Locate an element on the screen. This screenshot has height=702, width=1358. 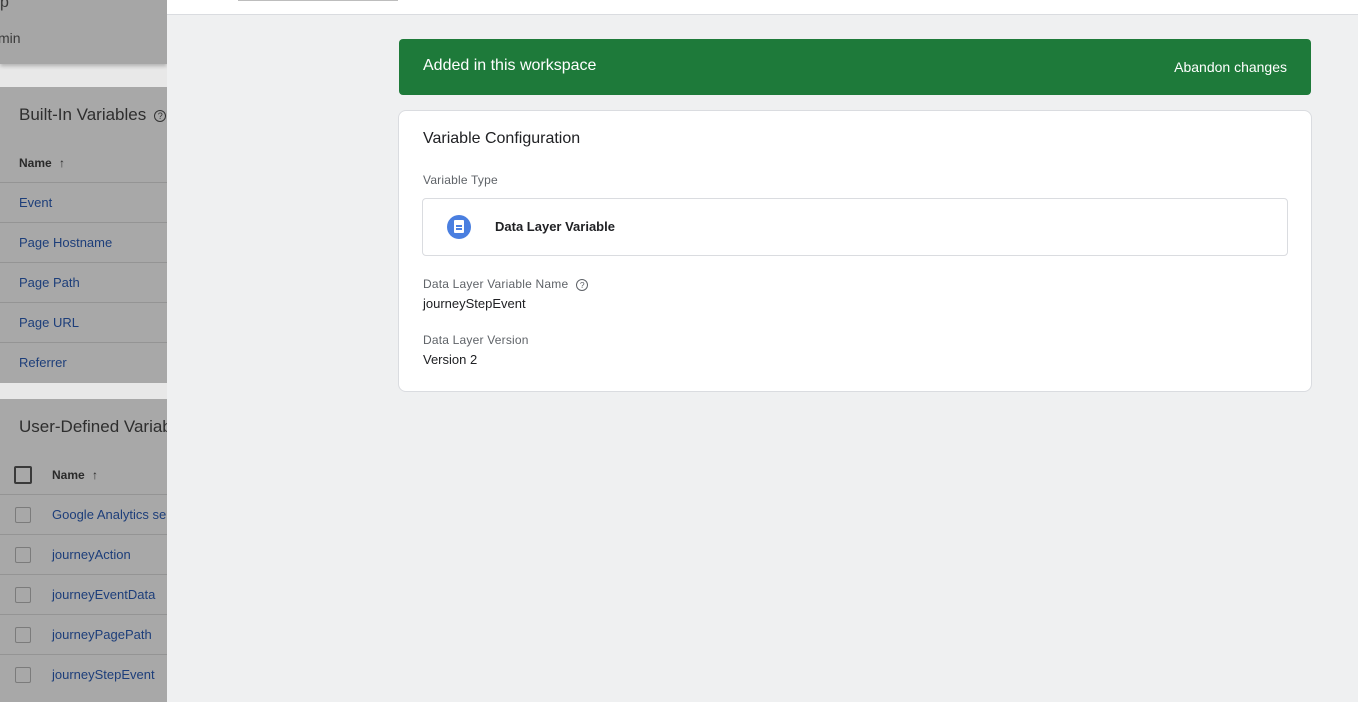
user-defined-name-header-label: Name is located at coordinates (68, 475).